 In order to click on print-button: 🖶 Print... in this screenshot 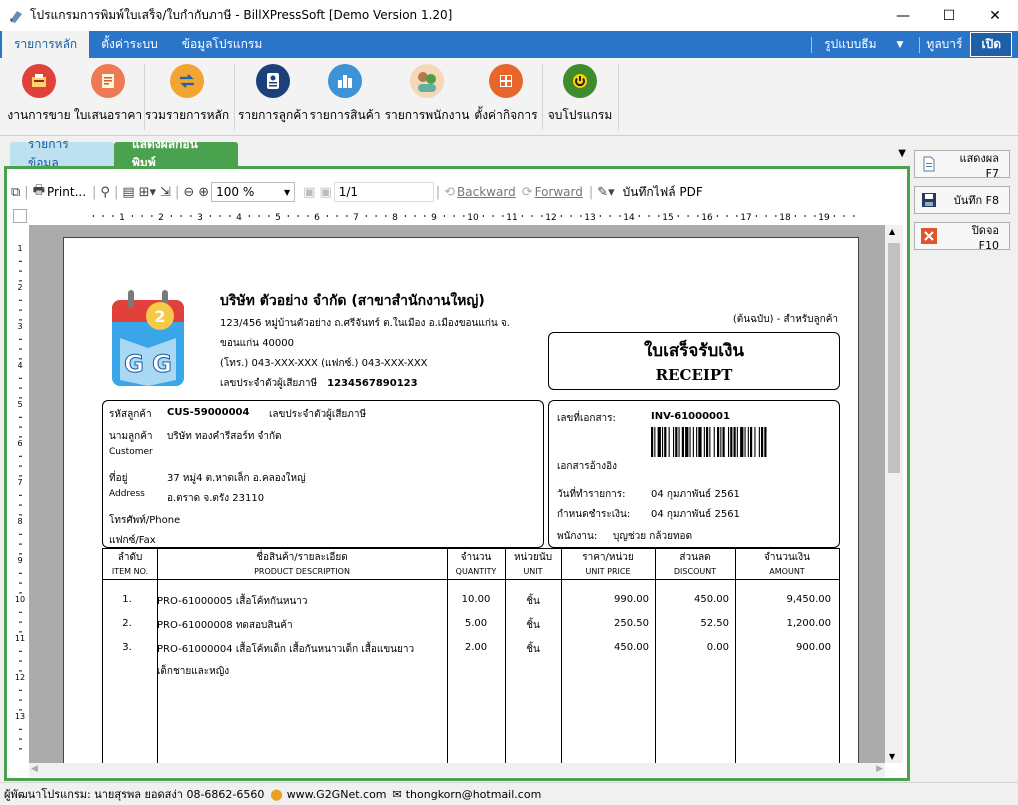, I will do `click(58, 192)`.